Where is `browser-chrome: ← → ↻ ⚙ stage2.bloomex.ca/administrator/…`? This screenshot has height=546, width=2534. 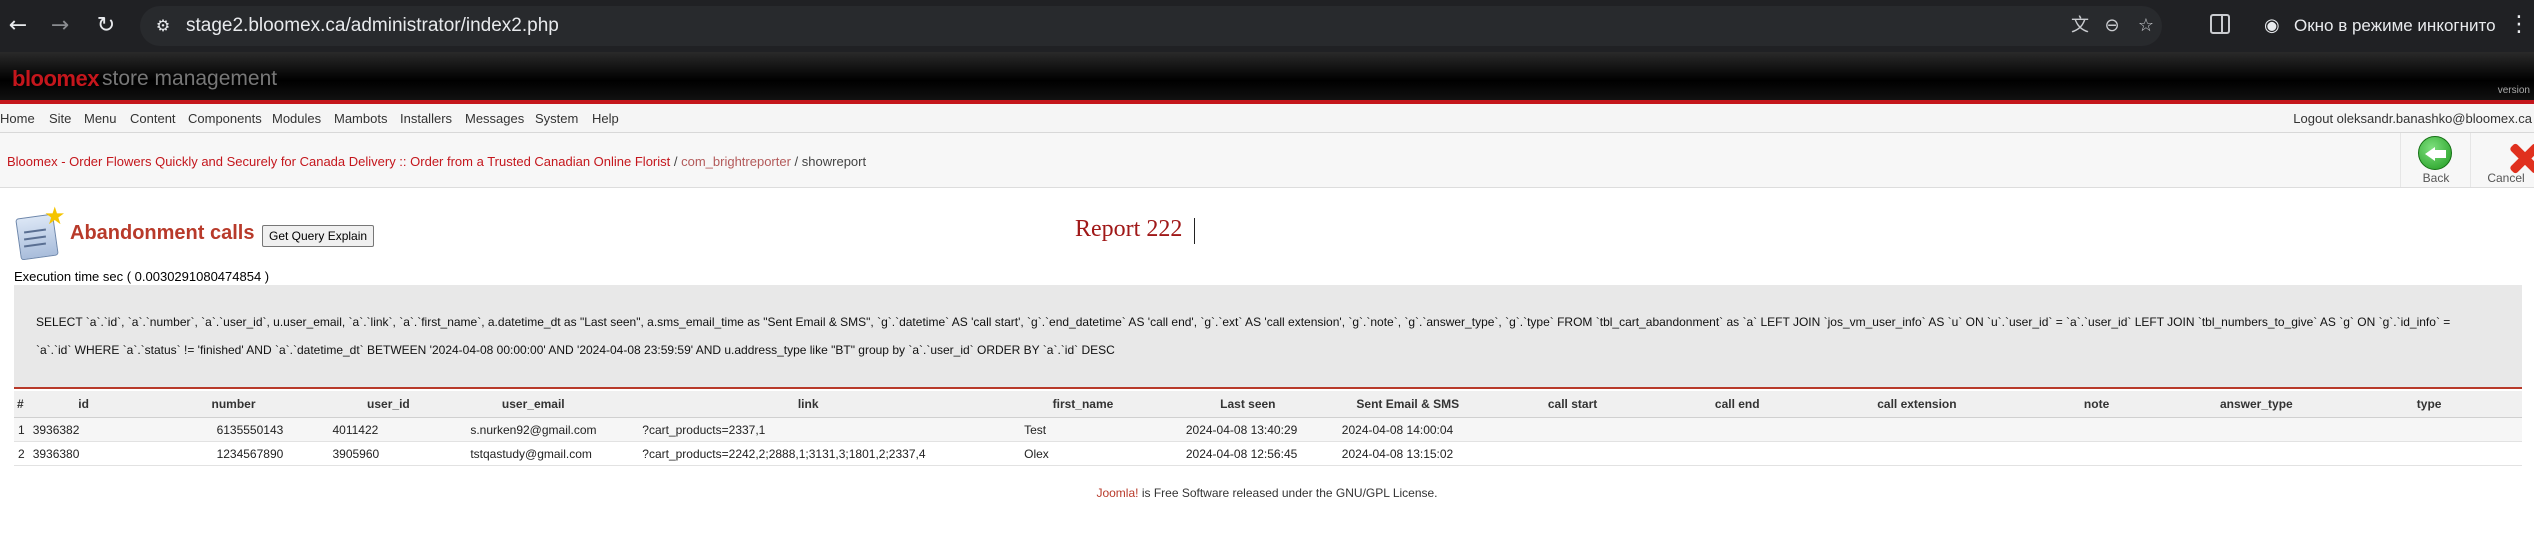
browser-chrome: ← → ↻ ⚙ stage2.bloomex.ca/administrator/… is located at coordinates (1267, 26).